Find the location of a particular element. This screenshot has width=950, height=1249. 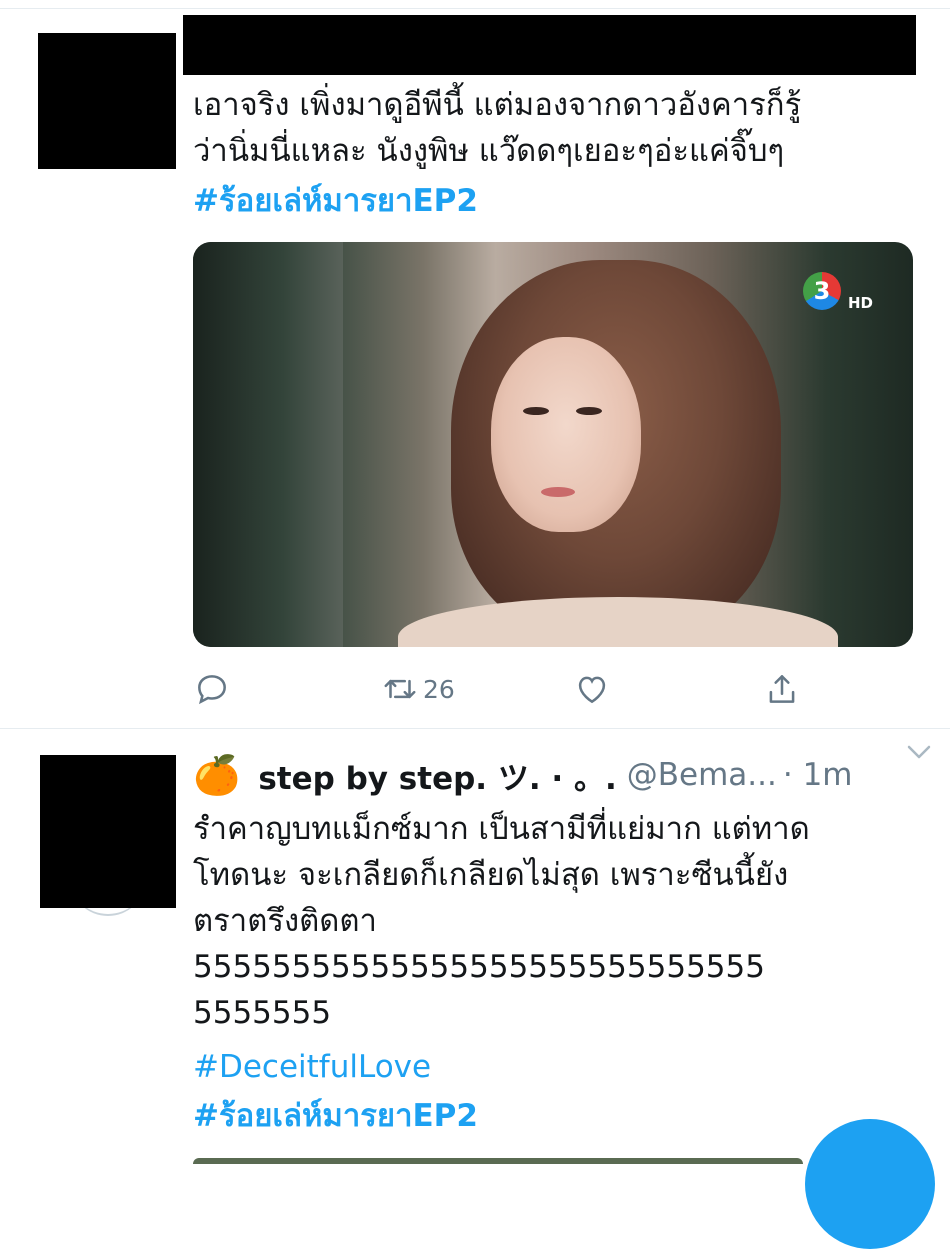

heart-icon is located at coordinates (592, 690).